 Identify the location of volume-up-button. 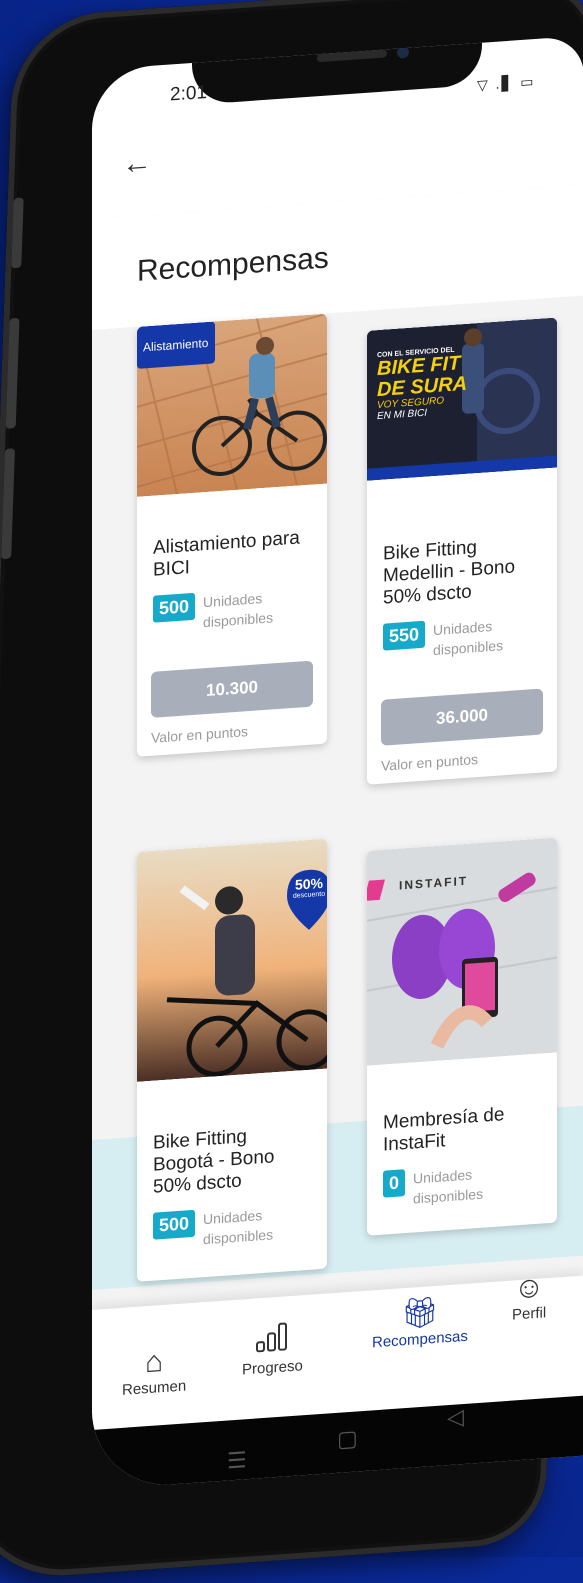
(12, 373).